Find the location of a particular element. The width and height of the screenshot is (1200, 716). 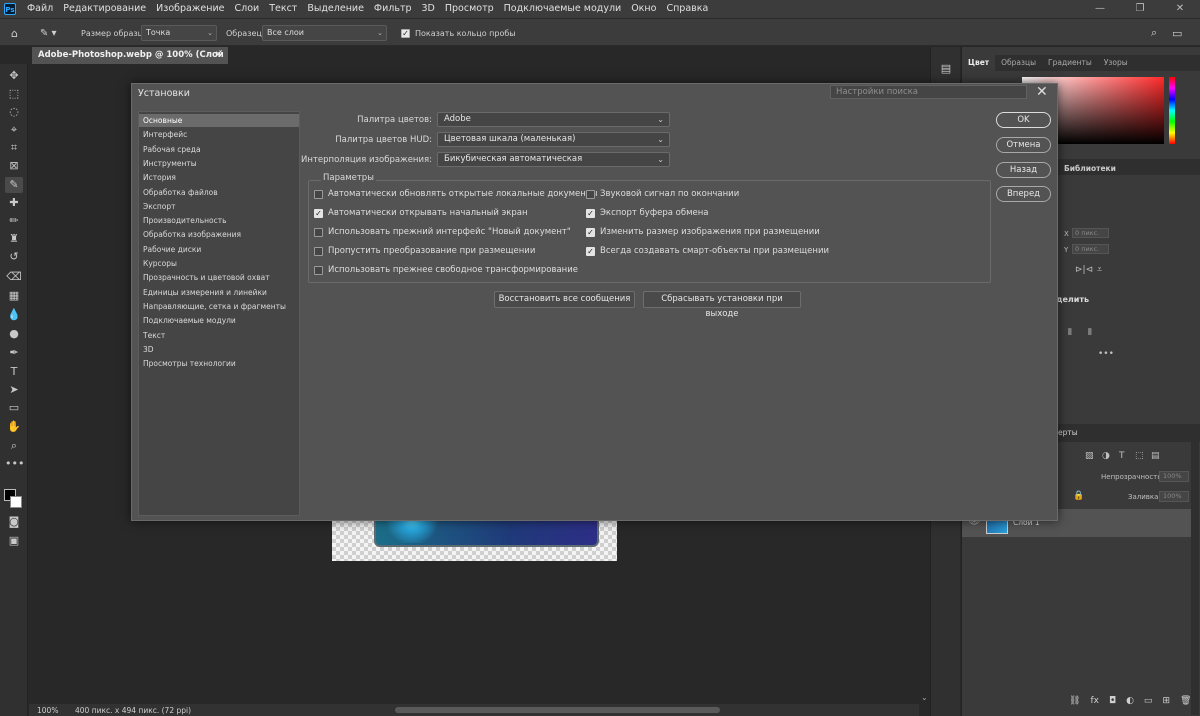

distribute-icon: ⫴ is located at coordinates (1090, 333).